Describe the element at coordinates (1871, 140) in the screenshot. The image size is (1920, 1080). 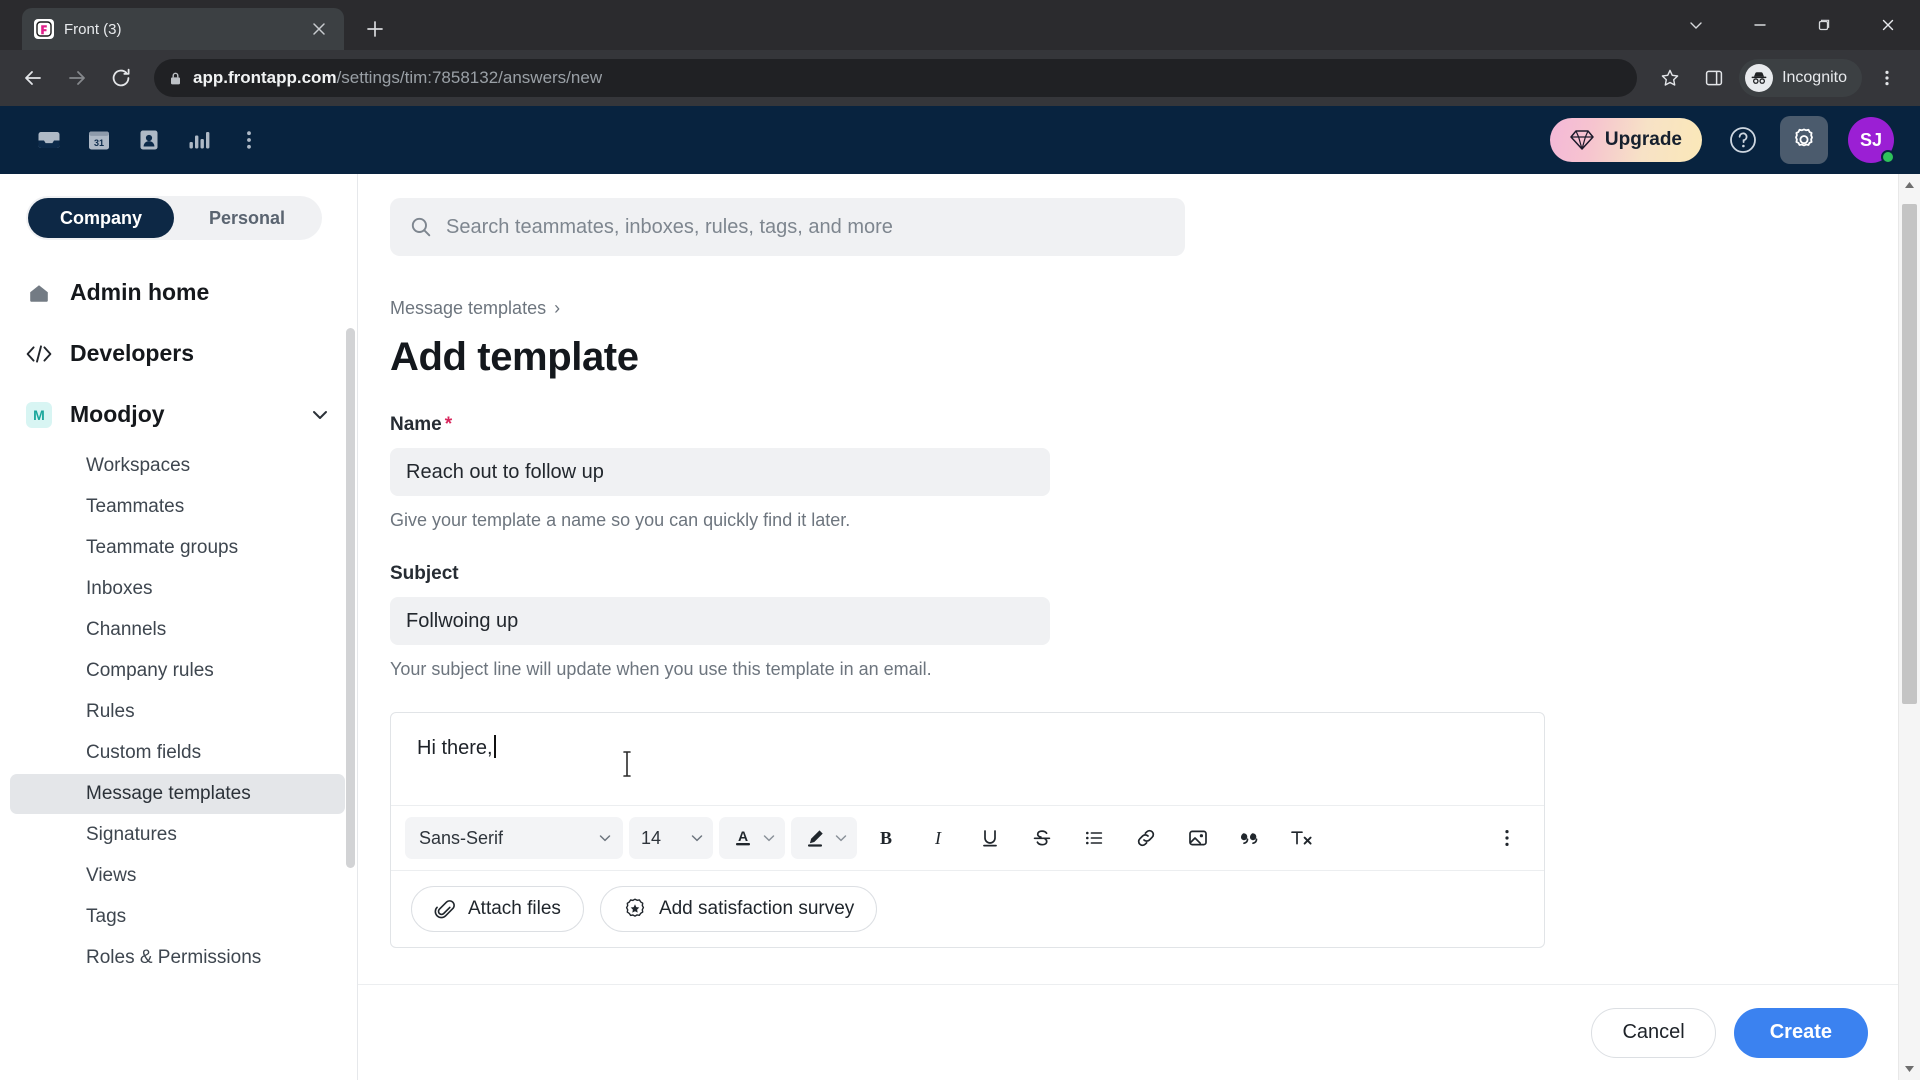
I see `avatar: SJ` at that location.